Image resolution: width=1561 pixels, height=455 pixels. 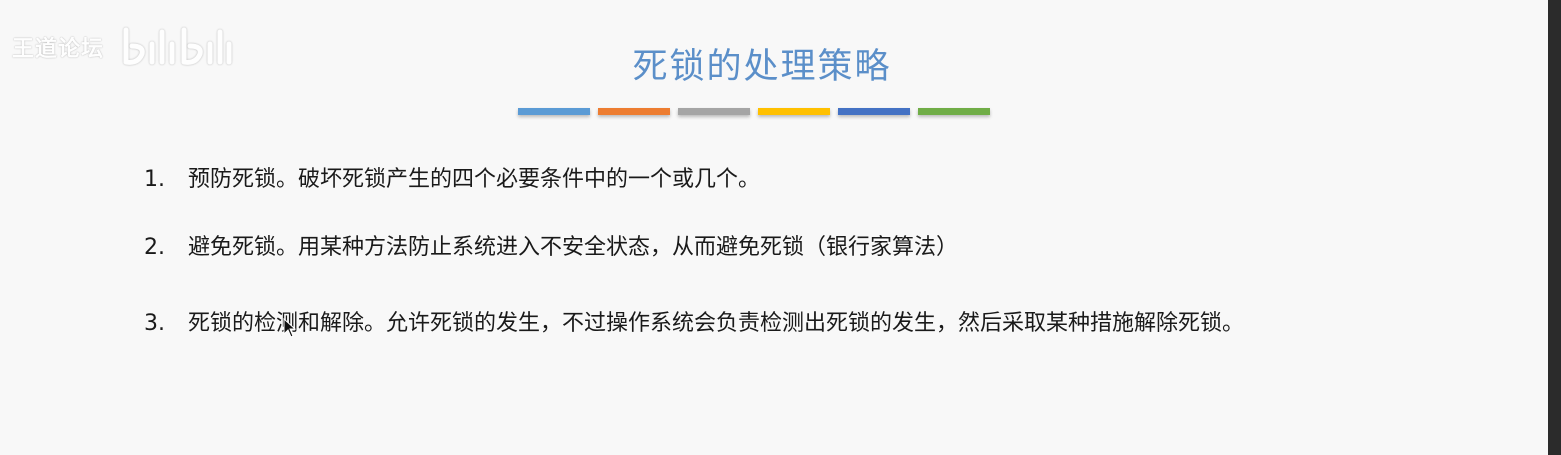 I want to click on window-right-edge, so click(x=1554, y=227).